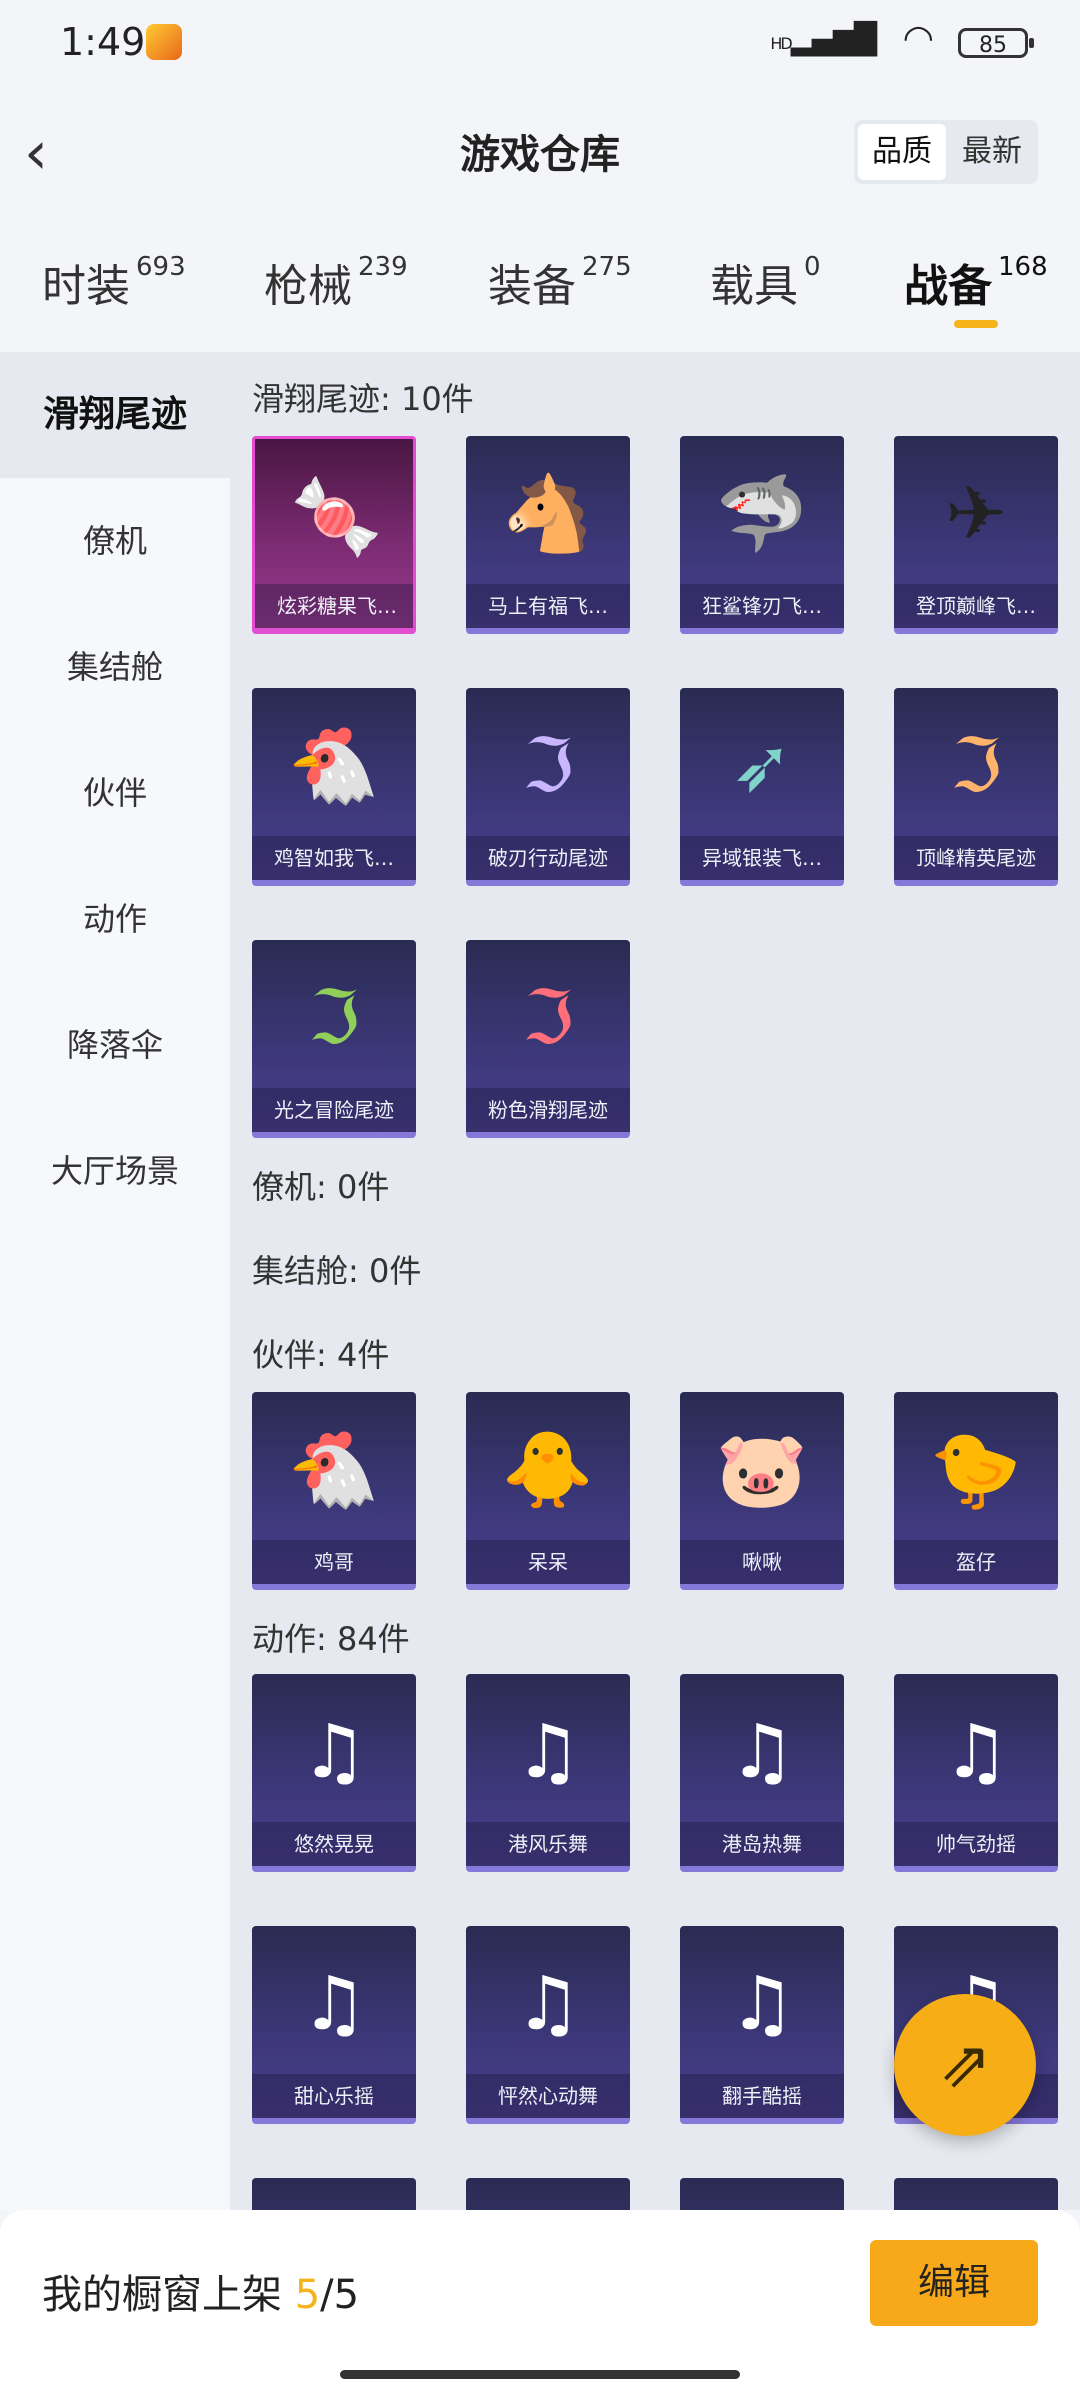 The height and width of the screenshot is (2400, 1080). What do you see at coordinates (321, 1355) in the screenshot?
I see `section-title-partner: 伙伴: 4件` at bounding box center [321, 1355].